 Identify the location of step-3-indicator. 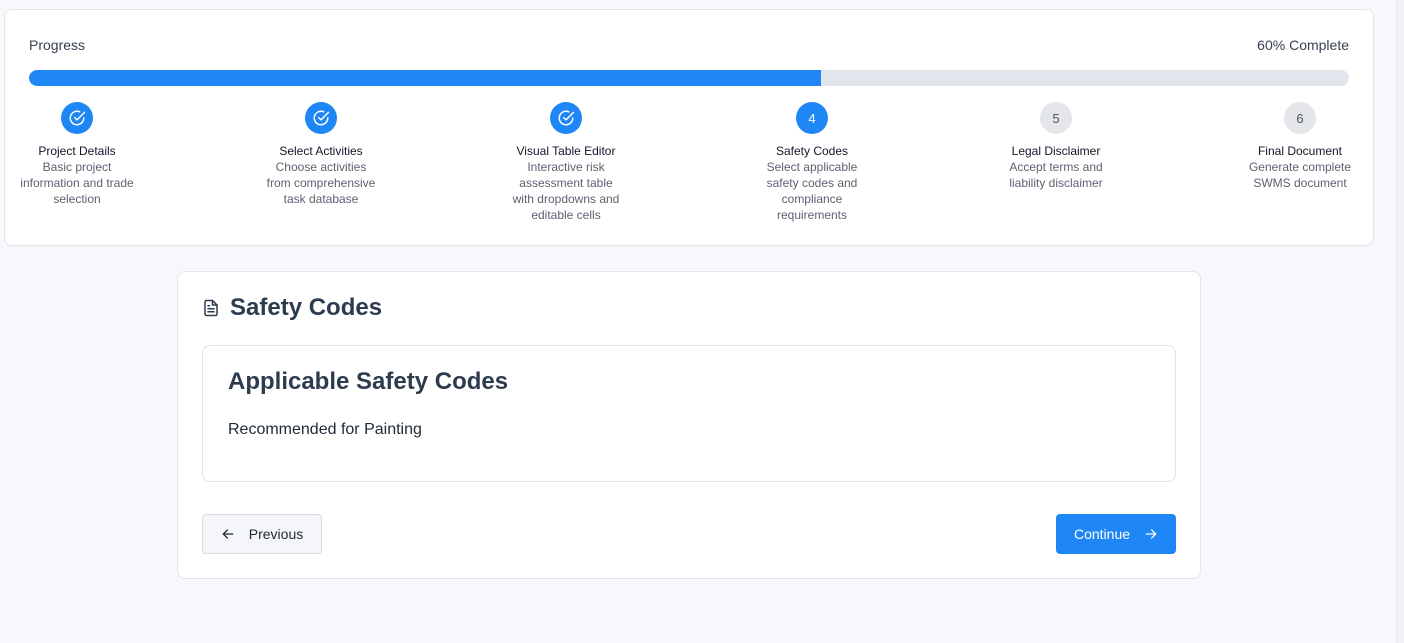
(566, 118).